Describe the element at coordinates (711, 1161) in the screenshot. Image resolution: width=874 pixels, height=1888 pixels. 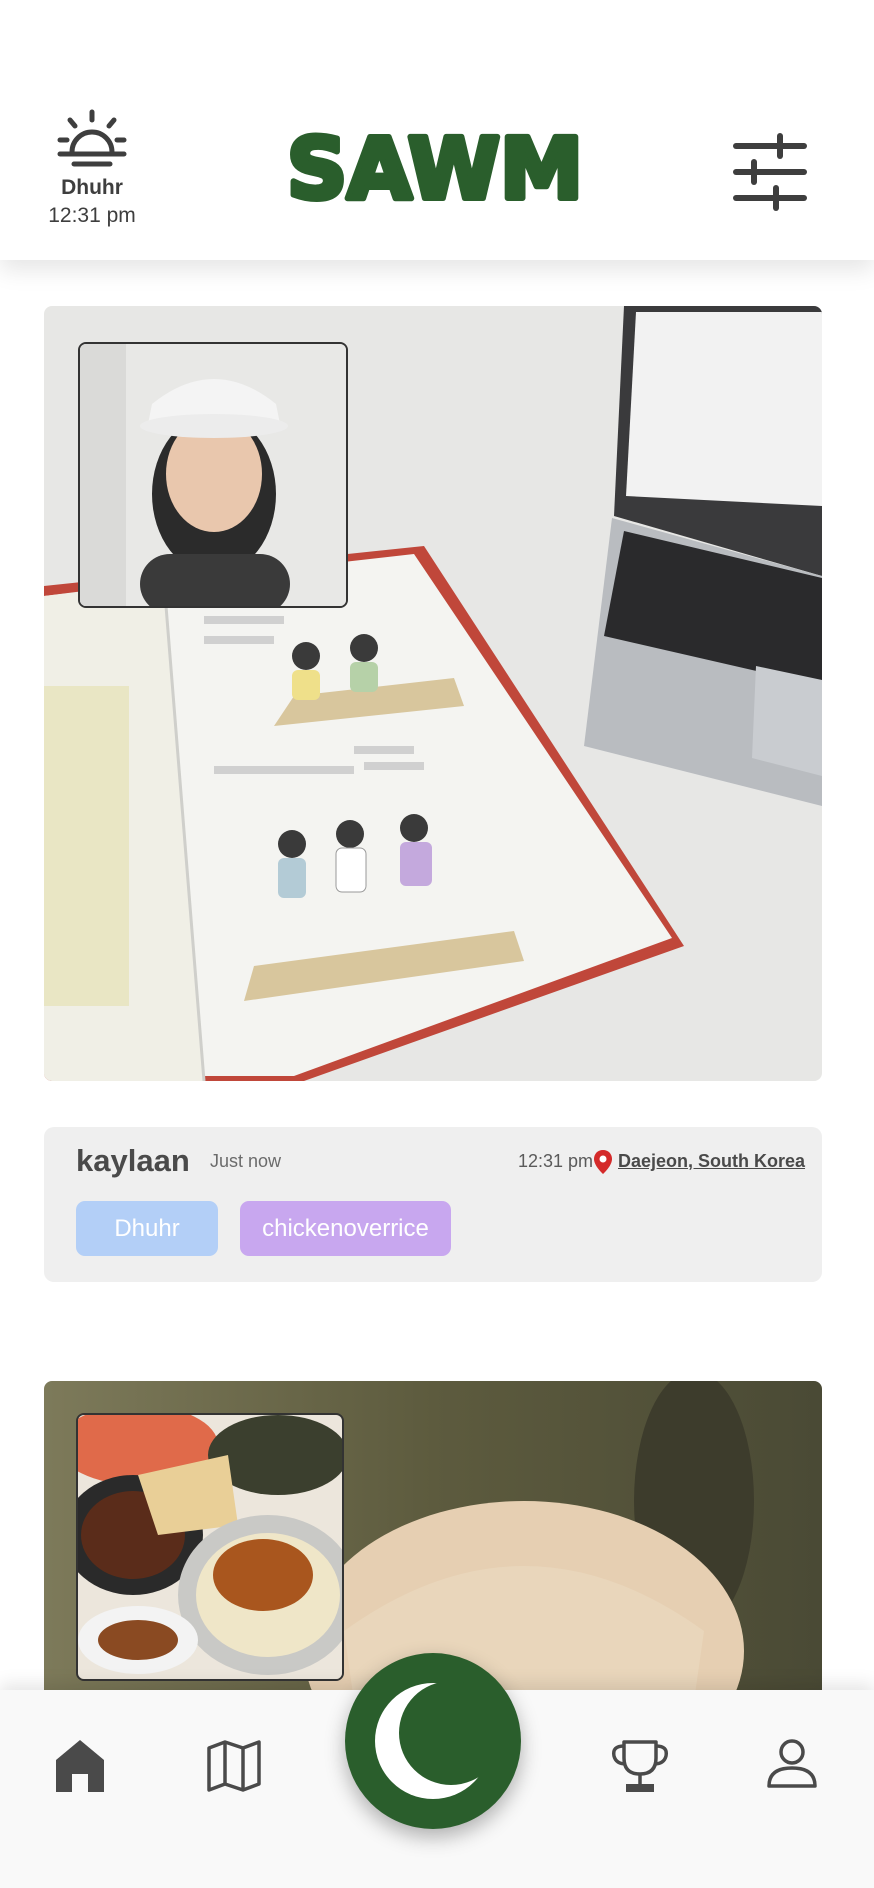
I see `post-location-link: Daejeon, South Korea` at that location.